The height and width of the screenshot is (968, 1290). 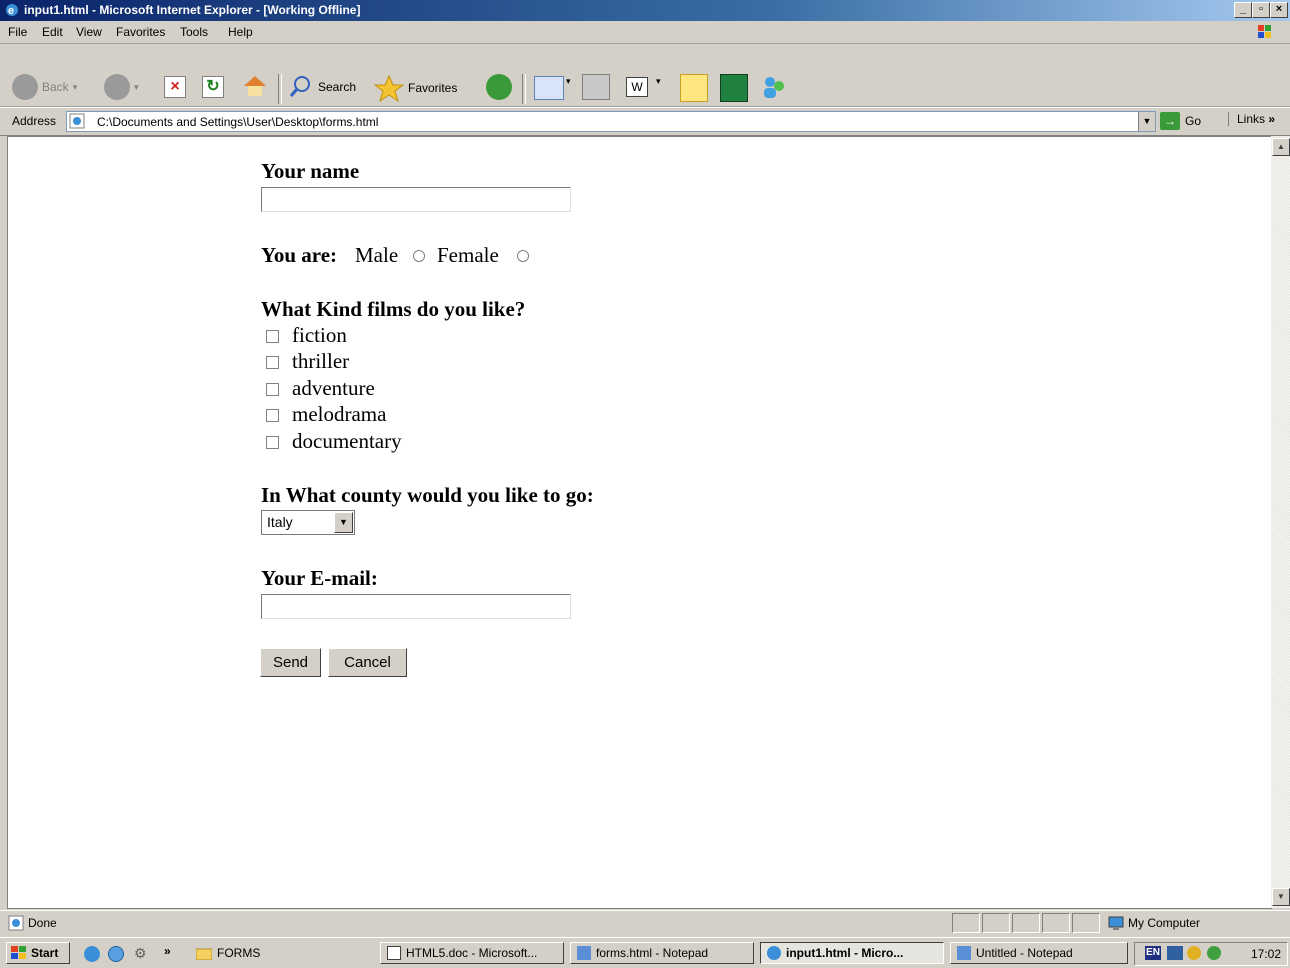 I want to click on network-icon, so click(x=1175, y=953).